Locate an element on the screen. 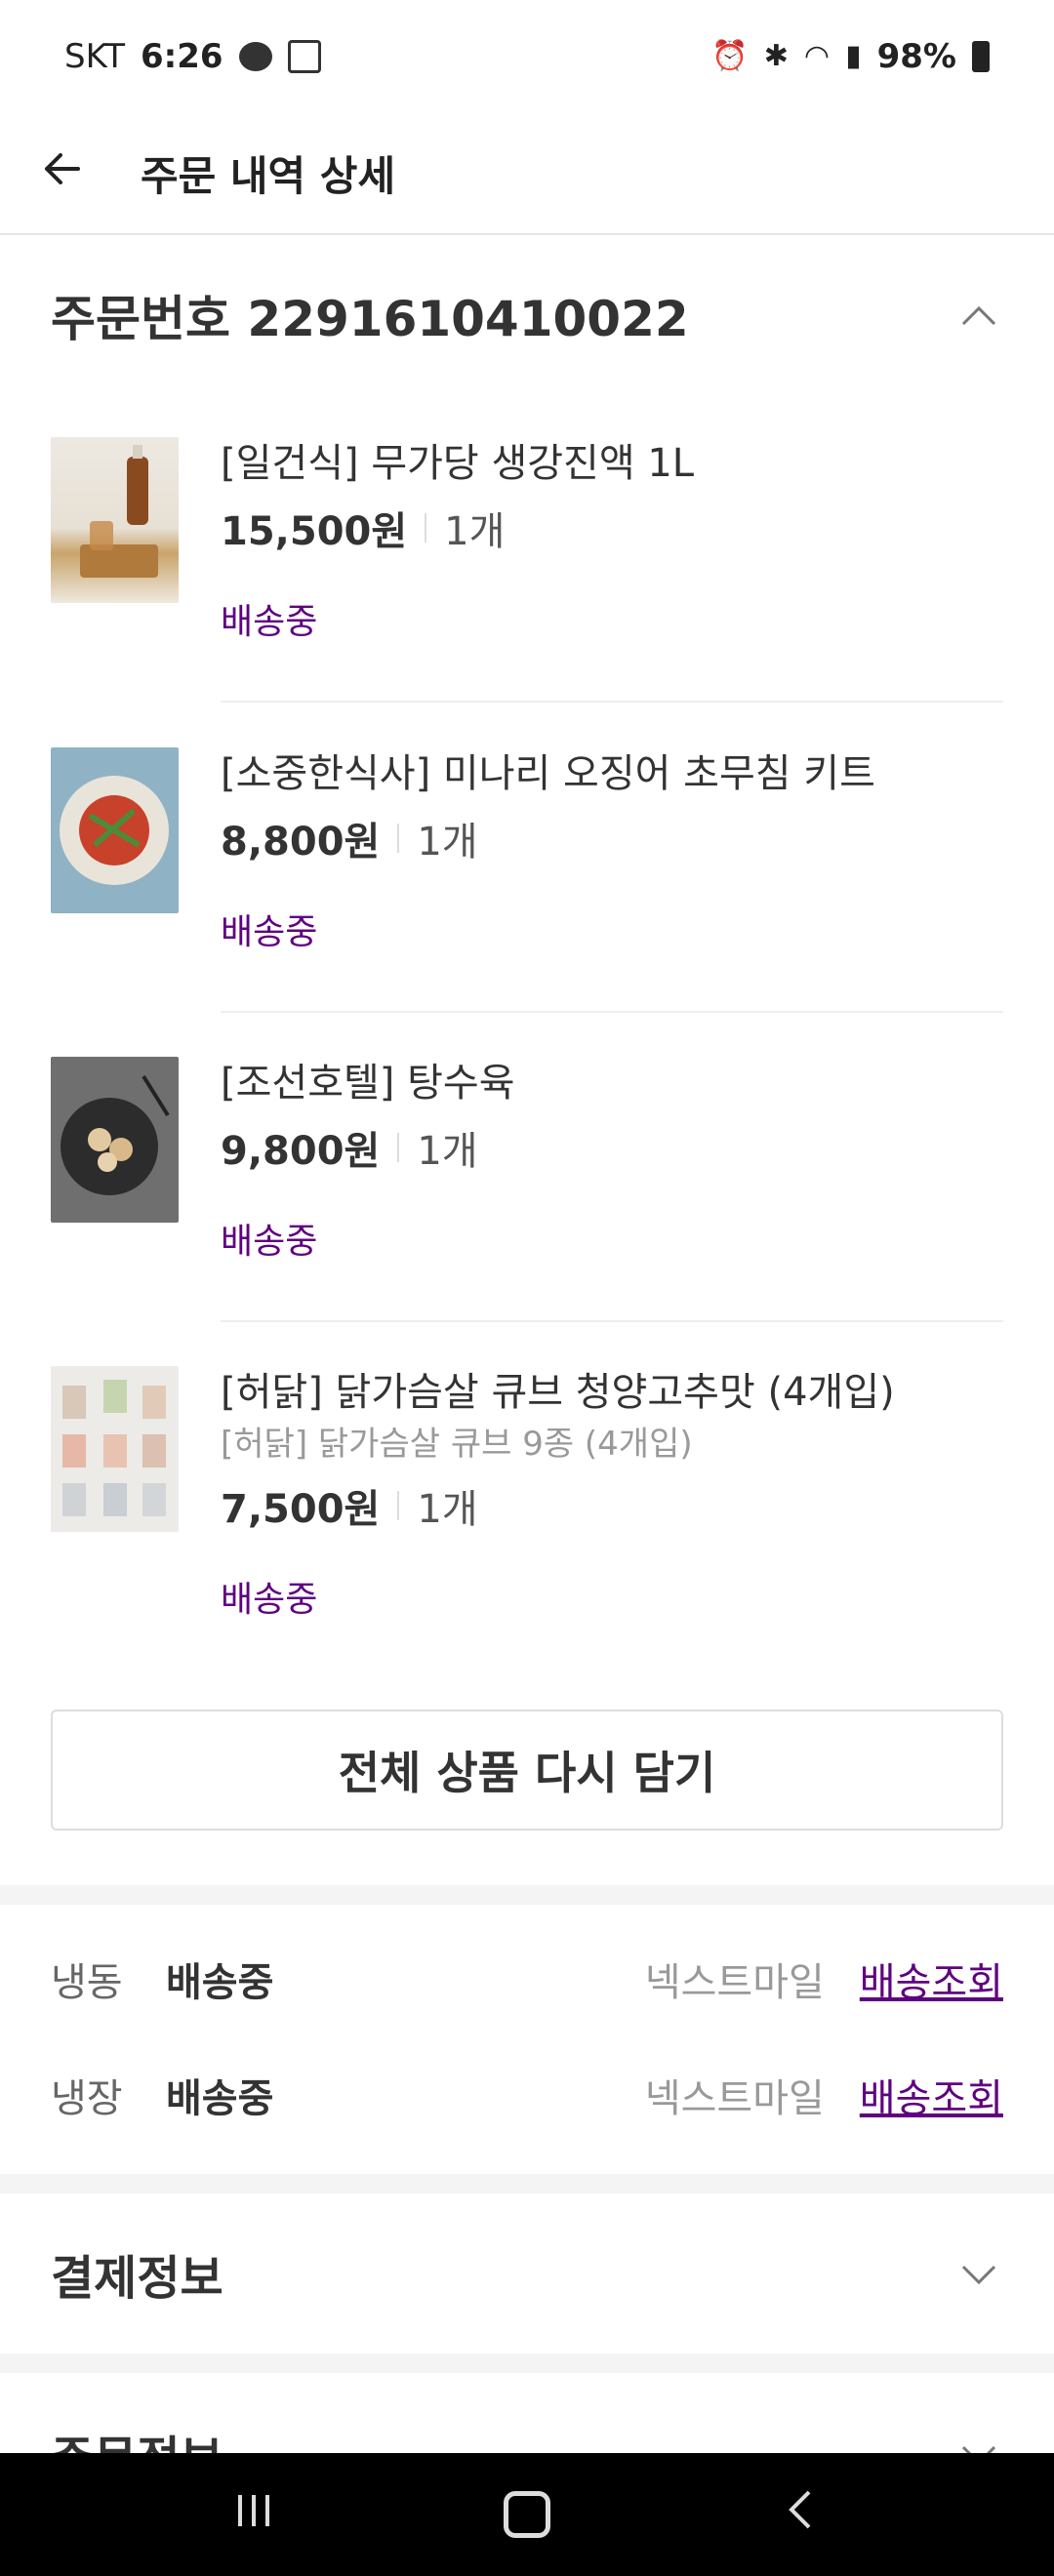 The height and width of the screenshot is (2576, 1054). wifi-icon: ◠ is located at coordinates (817, 56).